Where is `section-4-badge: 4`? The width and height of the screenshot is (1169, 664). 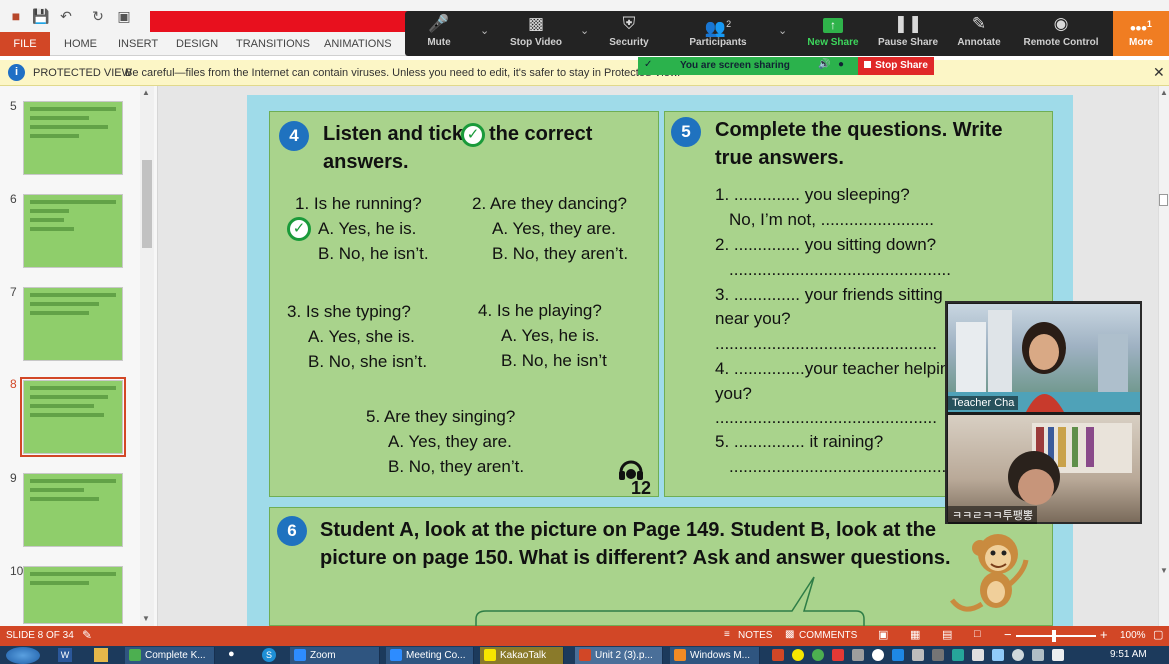 section-4-badge: 4 is located at coordinates (294, 136).